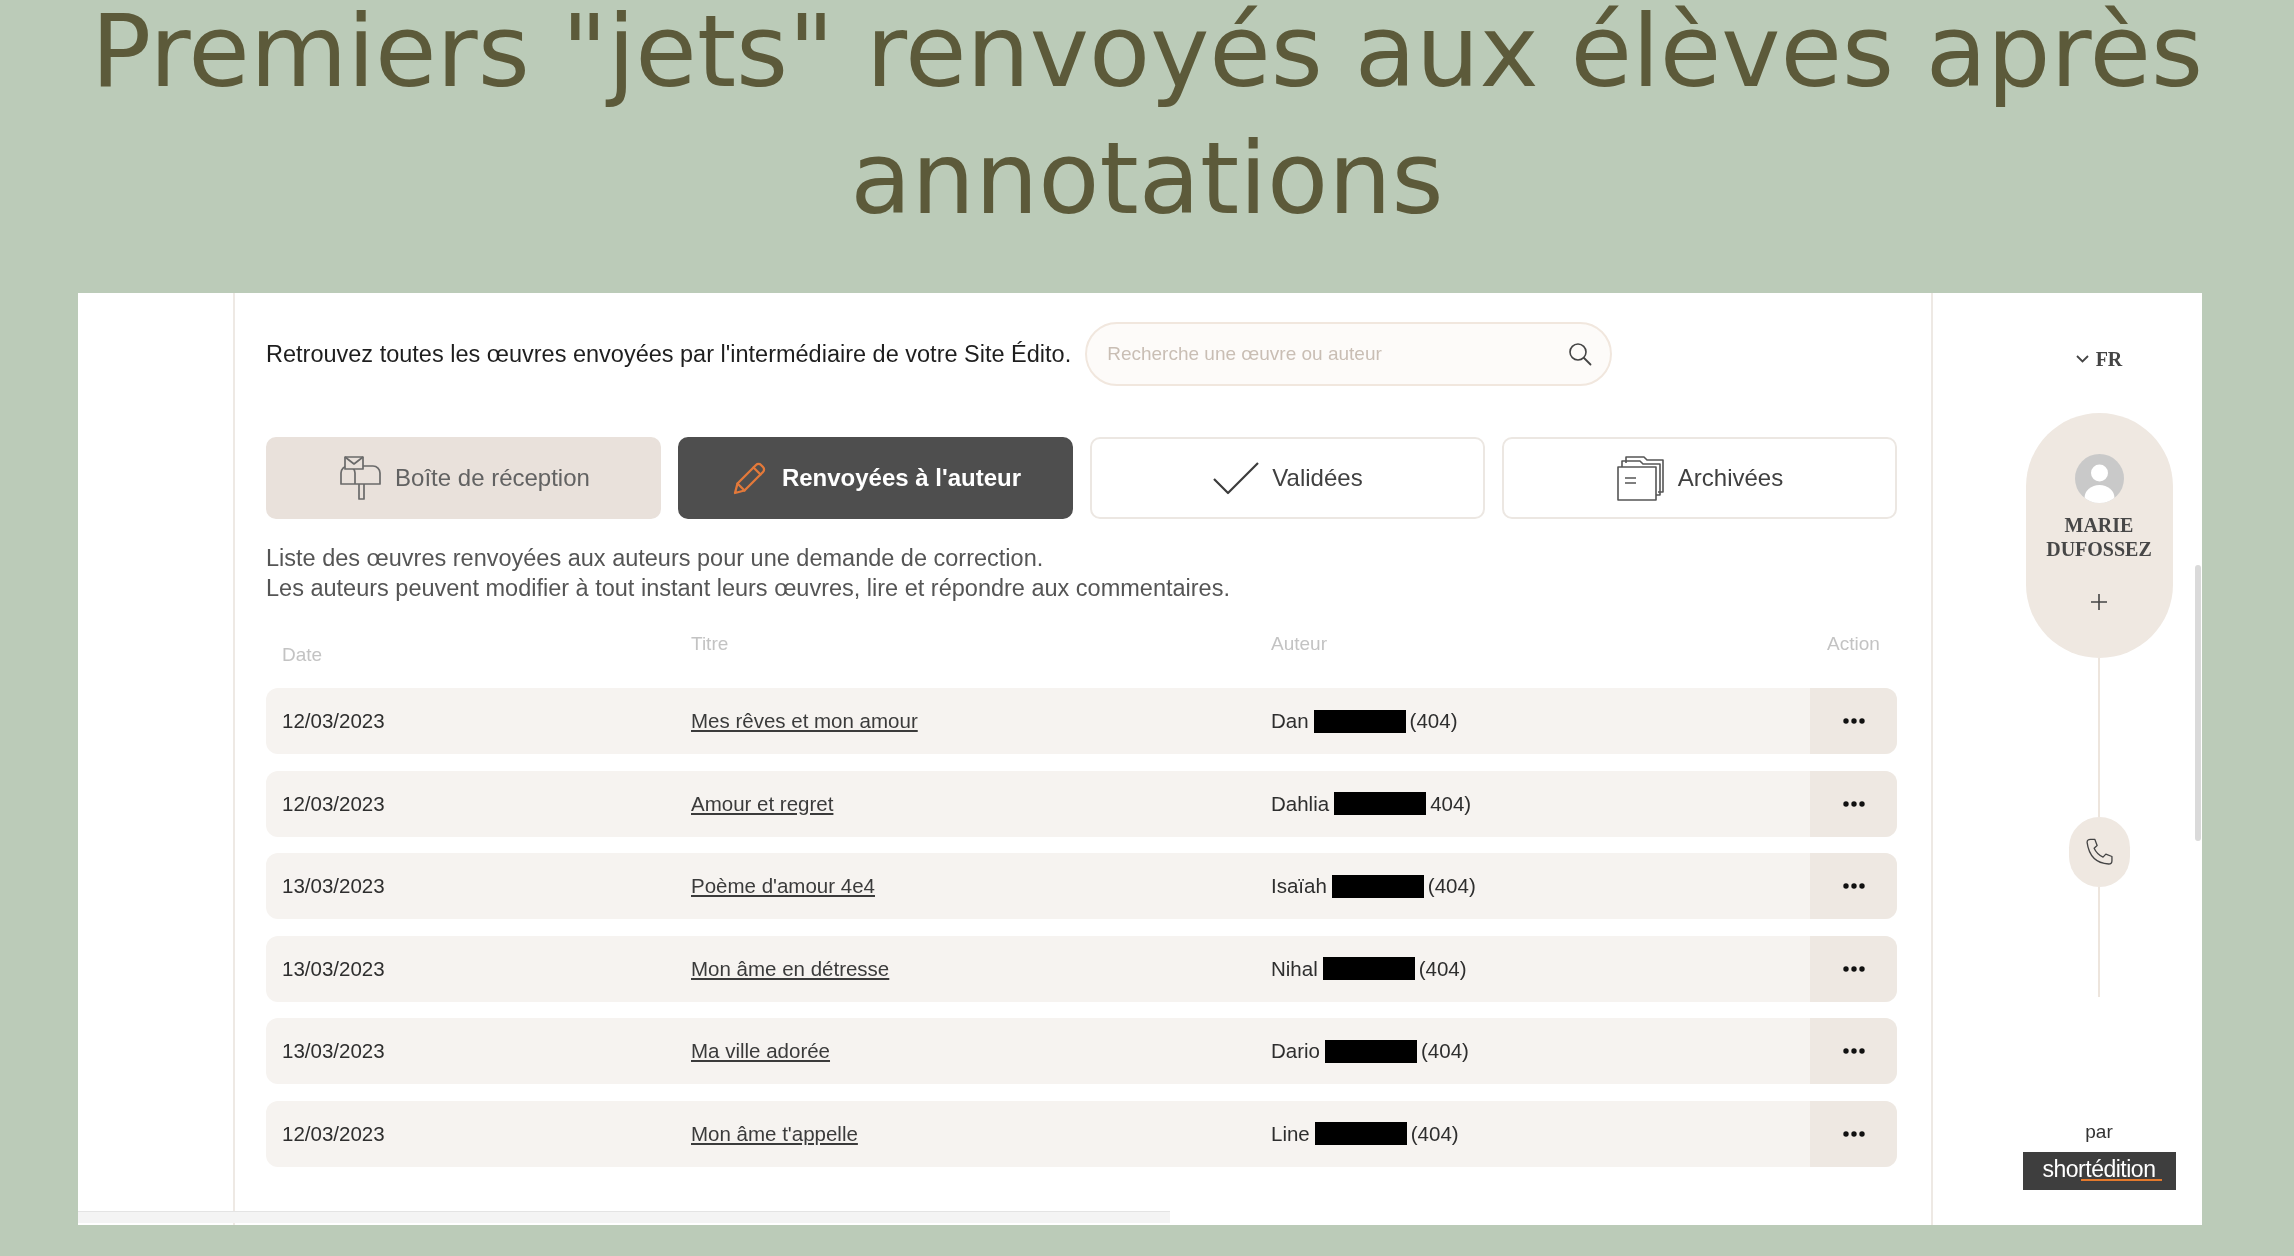 The height and width of the screenshot is (1256, 2294). I want to click on brand-logo: shortédition, so click(2099, 1171).